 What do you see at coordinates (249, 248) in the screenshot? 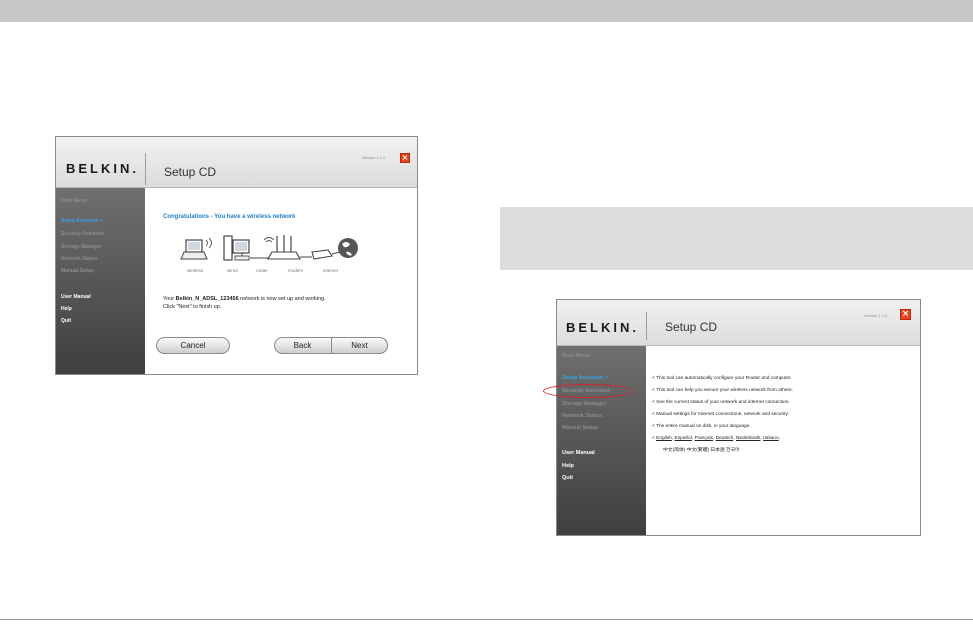
I see `wired-desktop-icon` at bounding box center [249, 248].